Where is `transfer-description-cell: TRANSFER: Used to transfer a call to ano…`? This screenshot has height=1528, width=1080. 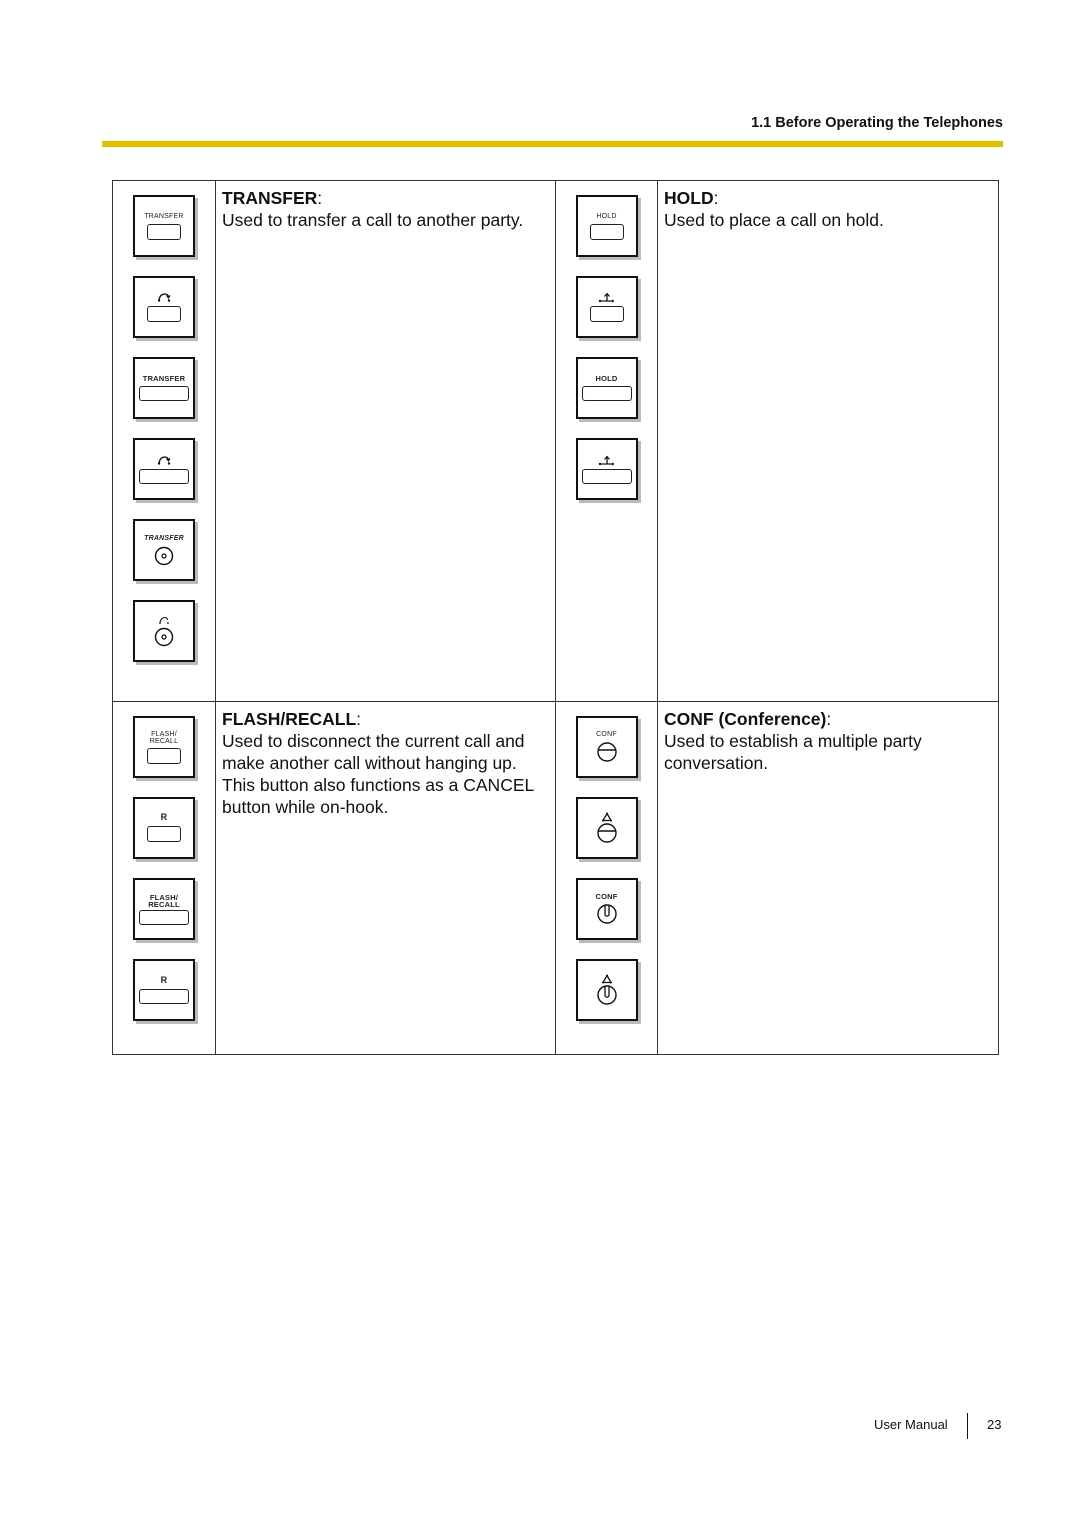 transfer-description-cell: TRANSFER: Used to transfer a call to ano… is located at coordinates (385, 441).